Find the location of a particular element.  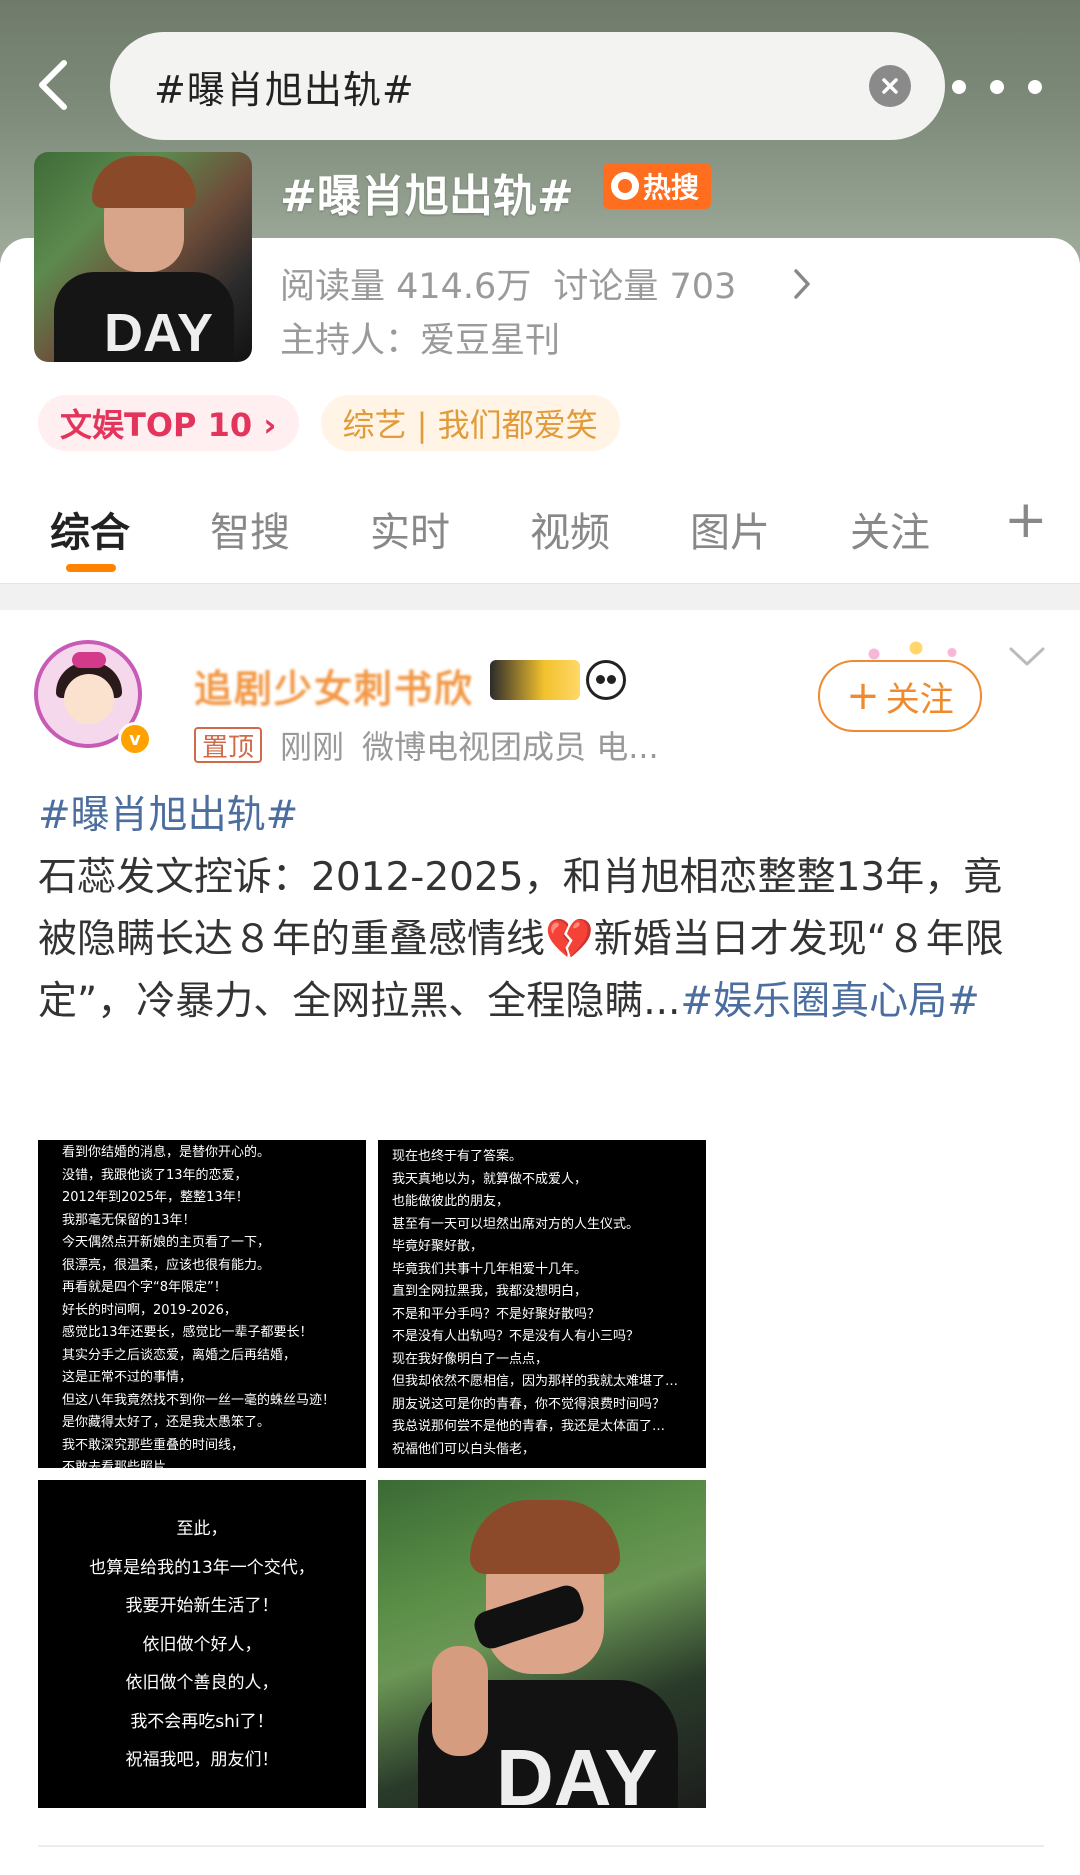

image-3-line: 祝福我吧，朋友们！ is located at coordinates (202, 1760).